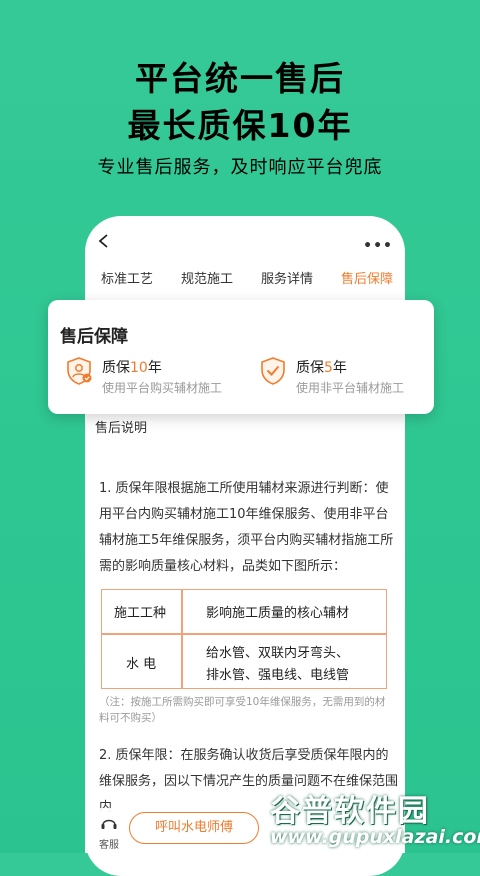 This screenshot has width=480, height=876. What do you see at coordinates (278, 675) in the screenshot?
I see `table-cell-materials-2: 排水管、强电线、电线管` at bounding box center [278, 675].